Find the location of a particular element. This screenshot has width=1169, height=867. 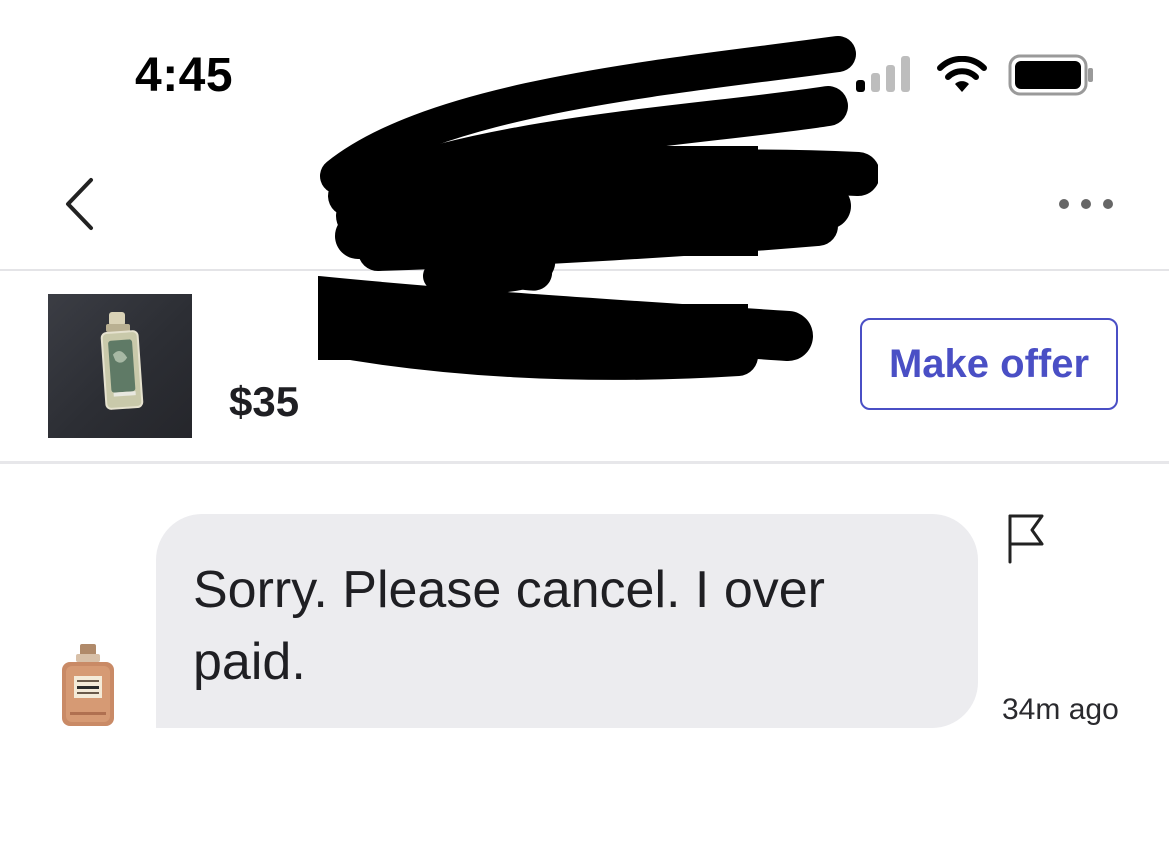

back-button is located at coordinates (80, 204).